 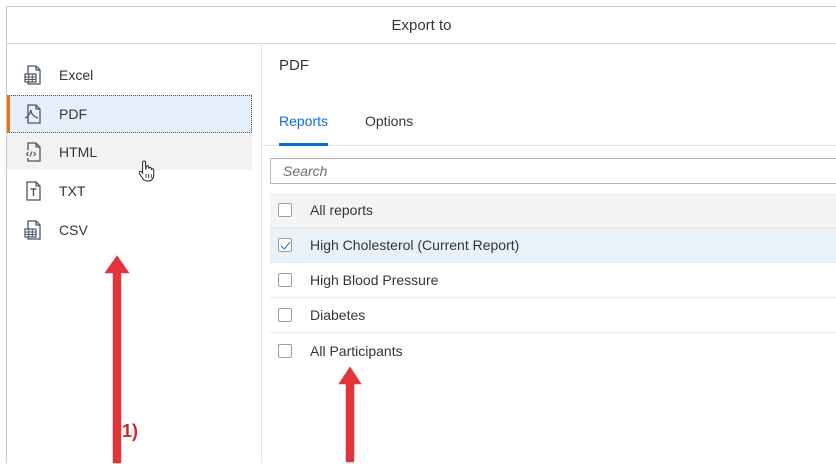 What do you see at coordinates (129, 230) in the screenshot?
I see `format-item-csv: CSV` at bounding box center [129, 230].